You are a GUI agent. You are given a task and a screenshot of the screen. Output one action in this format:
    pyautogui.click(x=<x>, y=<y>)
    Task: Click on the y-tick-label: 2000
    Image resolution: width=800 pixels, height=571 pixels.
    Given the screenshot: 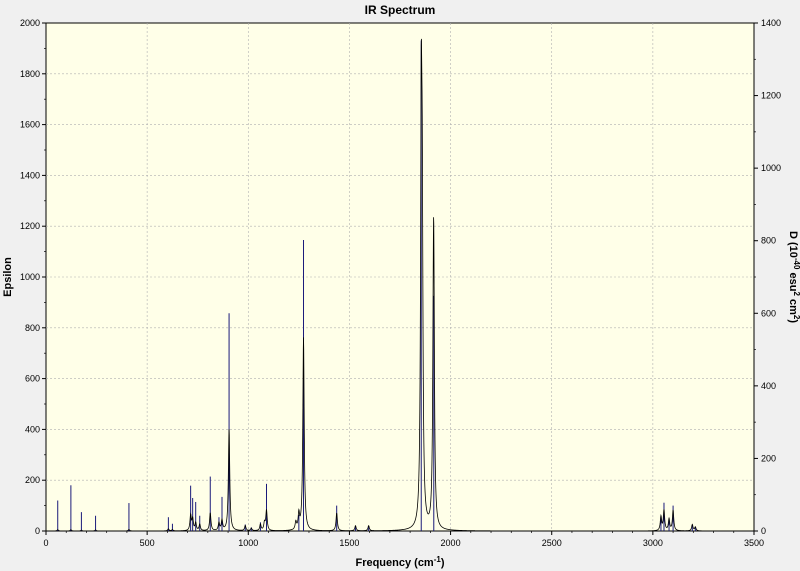 What is the action you would take?
    pyautogui.click(x=30, y=23)
    